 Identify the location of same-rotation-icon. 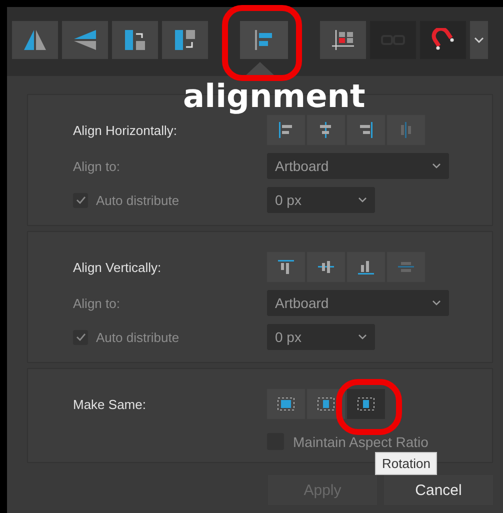
(366, 404).